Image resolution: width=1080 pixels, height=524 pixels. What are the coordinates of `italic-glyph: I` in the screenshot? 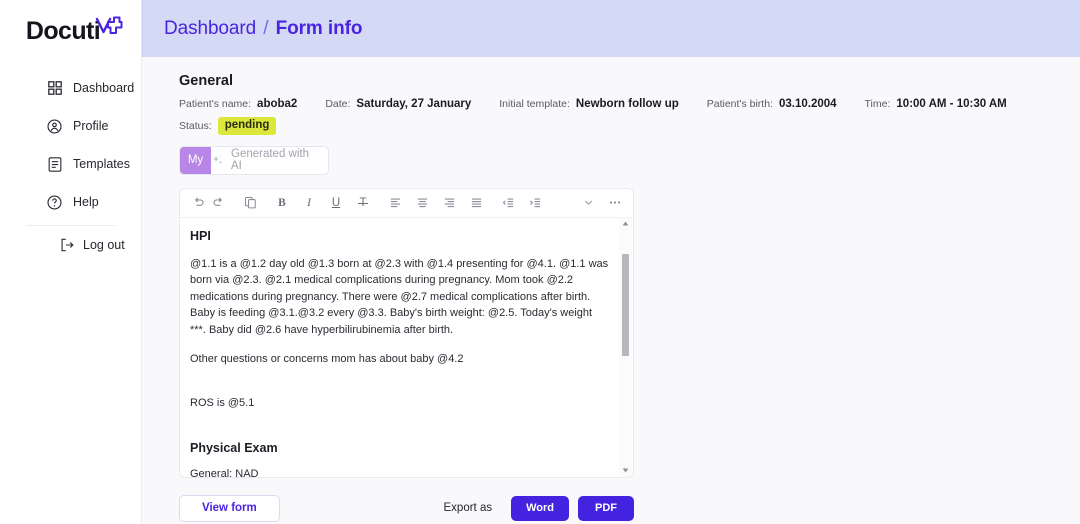 It's located at (309, 202).